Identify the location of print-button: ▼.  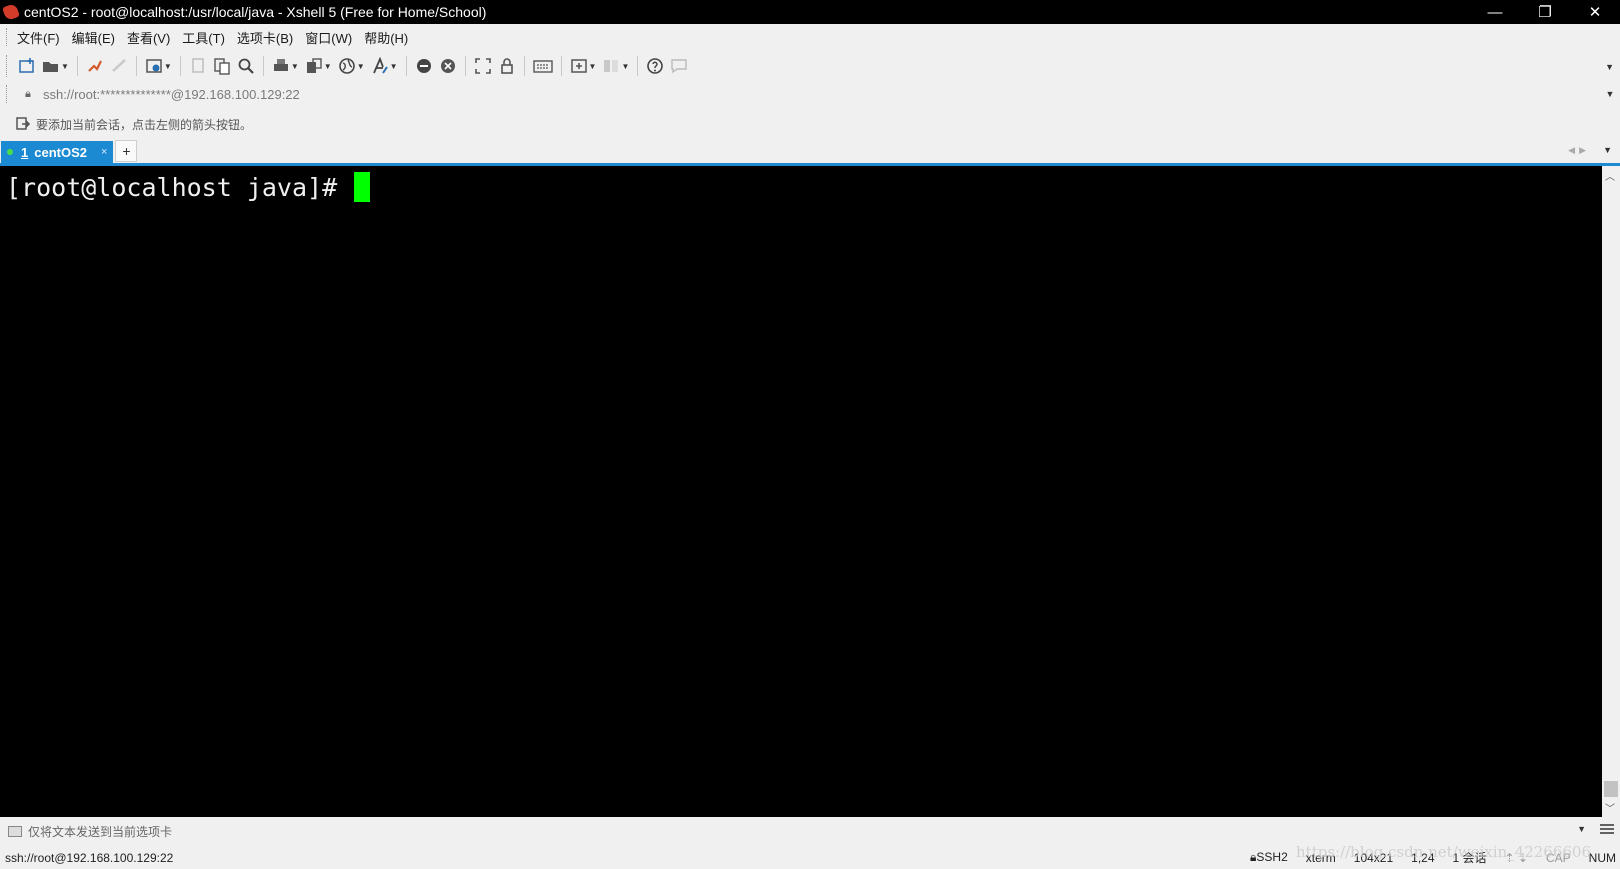
(285, 66).